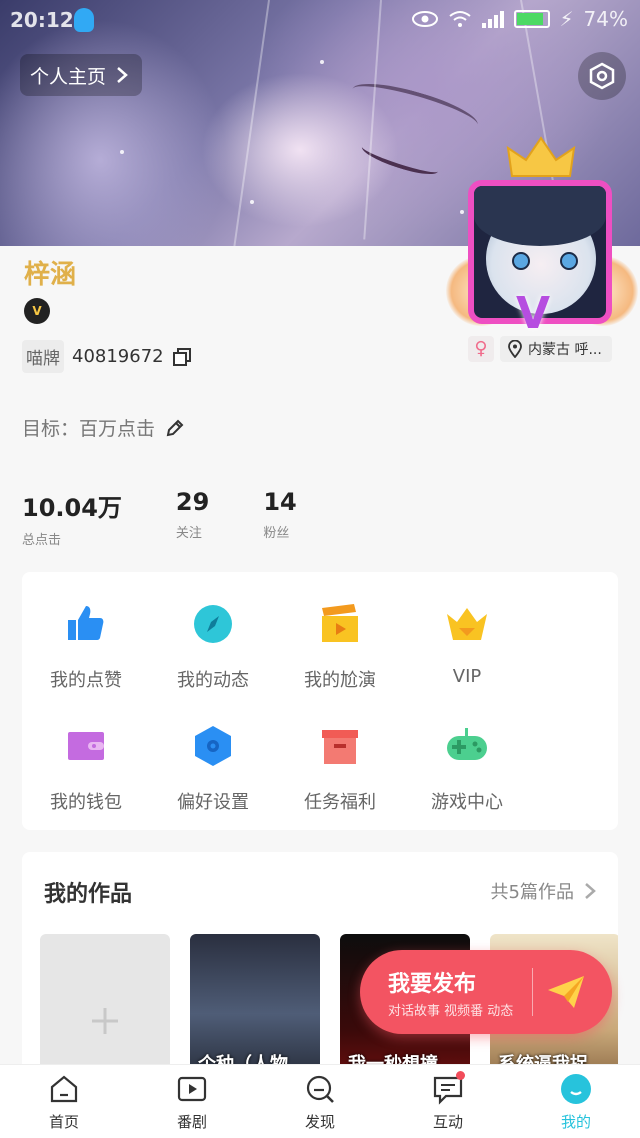 This screenshot has height=1138, width=640. Describe the element at coordinates (467, 624) in the screenshot. I see `crown-icon` at that location.